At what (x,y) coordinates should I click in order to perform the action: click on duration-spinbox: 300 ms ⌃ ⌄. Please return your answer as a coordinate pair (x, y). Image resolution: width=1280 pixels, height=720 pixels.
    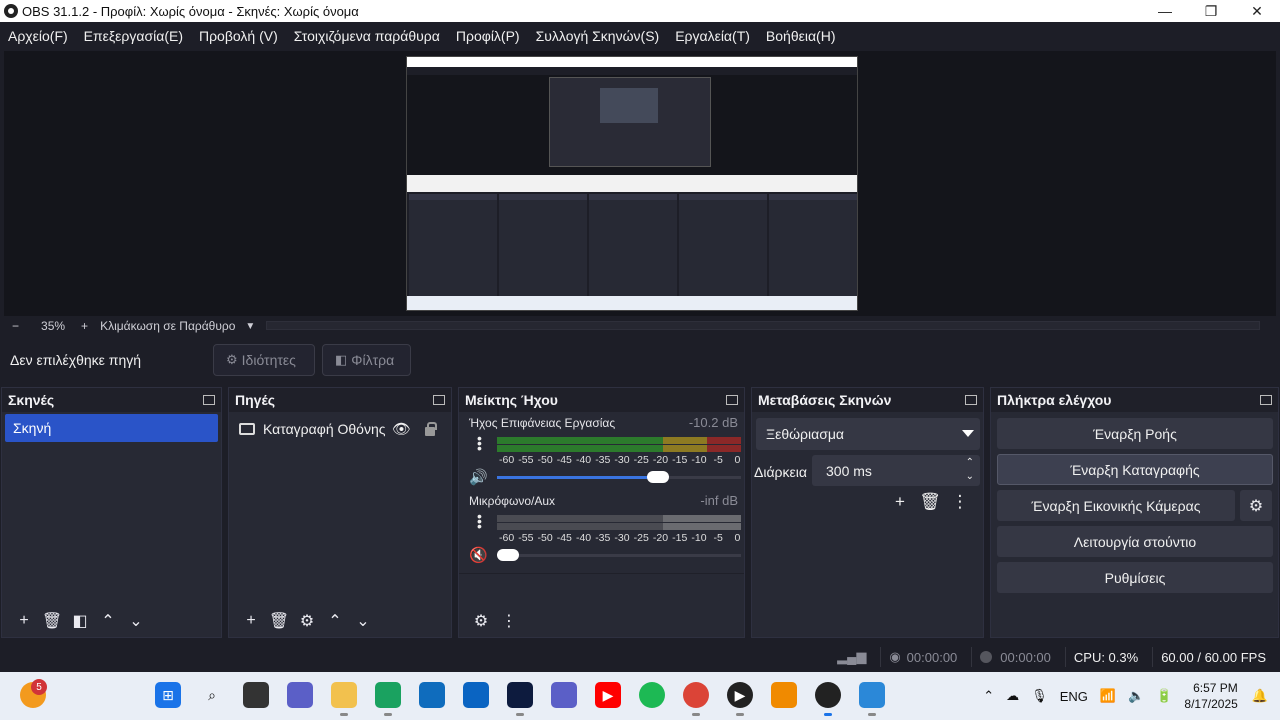
    Looking at the image, I should click on (896, 470).